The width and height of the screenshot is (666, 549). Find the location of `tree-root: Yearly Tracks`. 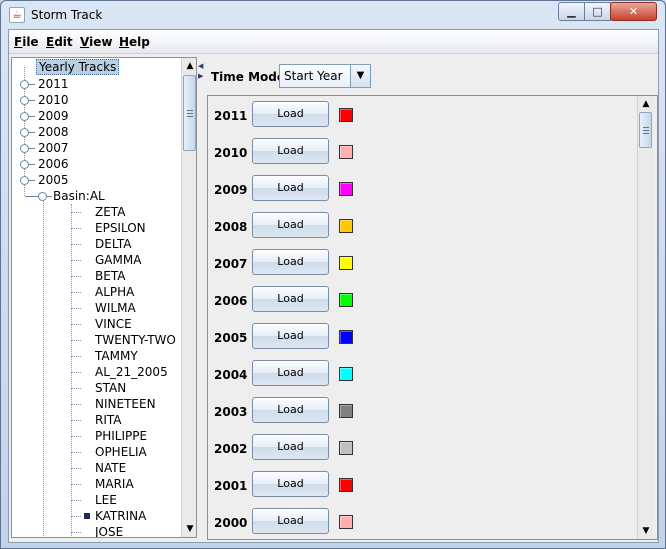

tree-root: Yearly Tracks is located at coordinates (78, 67).